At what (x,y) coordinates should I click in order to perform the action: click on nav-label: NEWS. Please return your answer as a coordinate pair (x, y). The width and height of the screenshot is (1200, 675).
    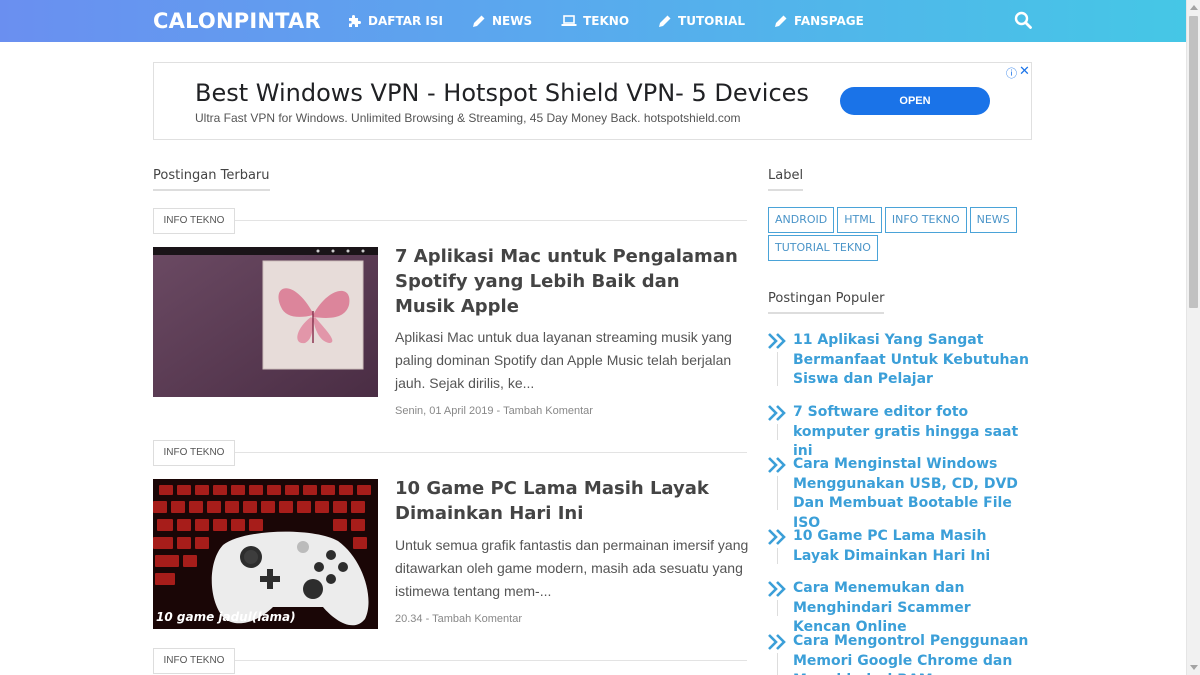
    Looking at the image, I should click on (512, 21).